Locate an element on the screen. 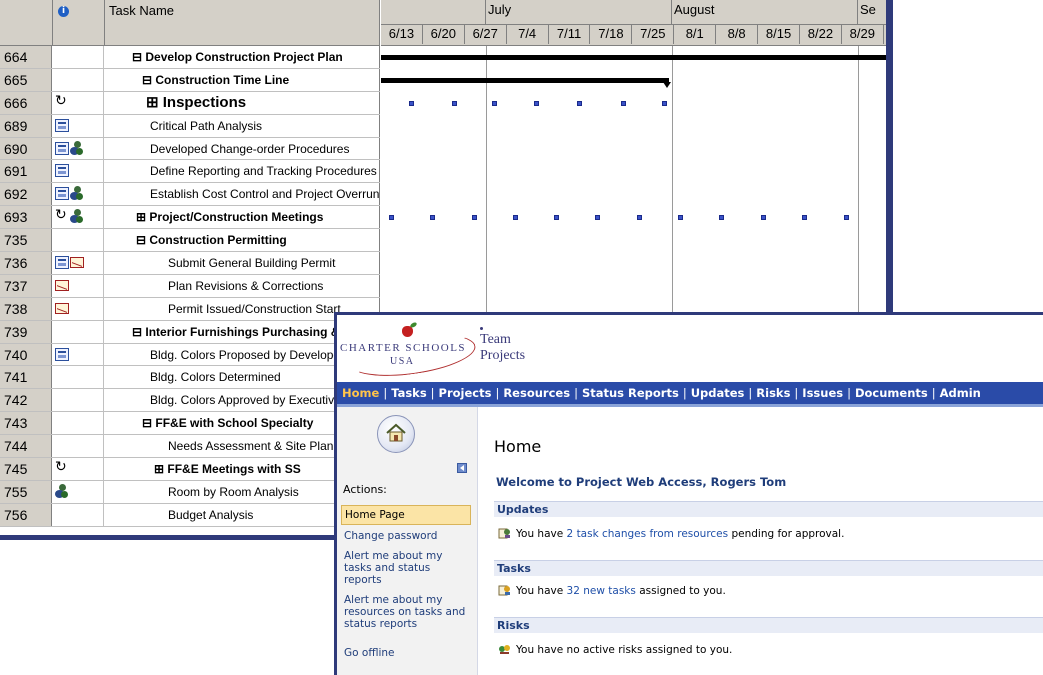  task-name: ⊟ Develop Construction Project Plan is located at coordinates (242, 57).